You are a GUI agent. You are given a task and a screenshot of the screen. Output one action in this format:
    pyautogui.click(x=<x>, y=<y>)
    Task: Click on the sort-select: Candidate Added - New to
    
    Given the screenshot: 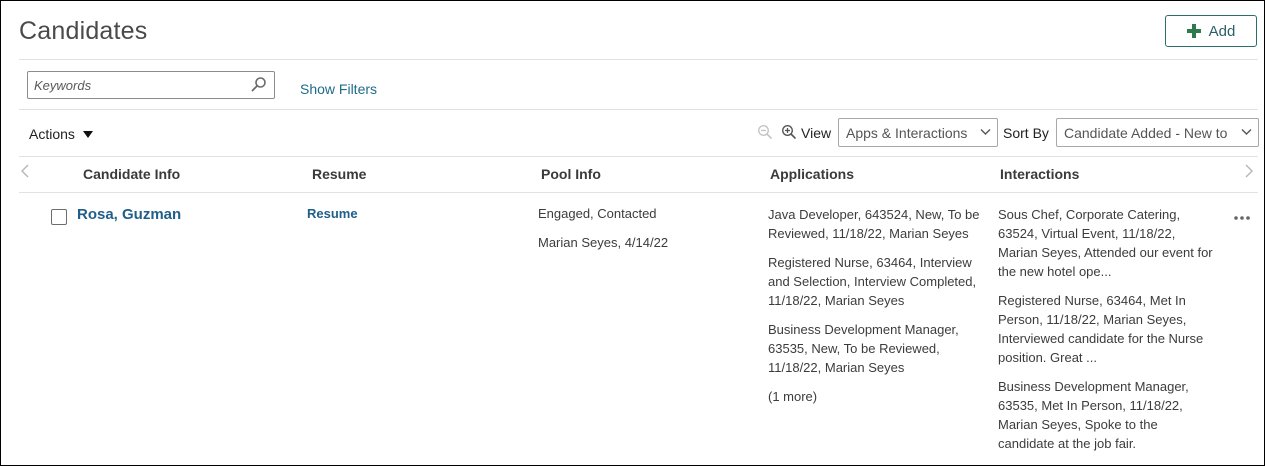 What is the action you would take?
    pyautogui.click(x=1157, y=132)
    